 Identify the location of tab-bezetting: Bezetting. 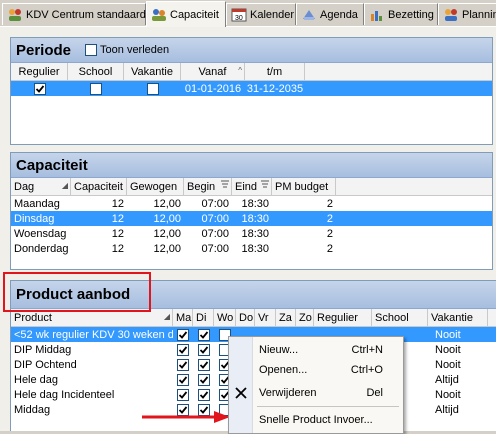
(401, 14).